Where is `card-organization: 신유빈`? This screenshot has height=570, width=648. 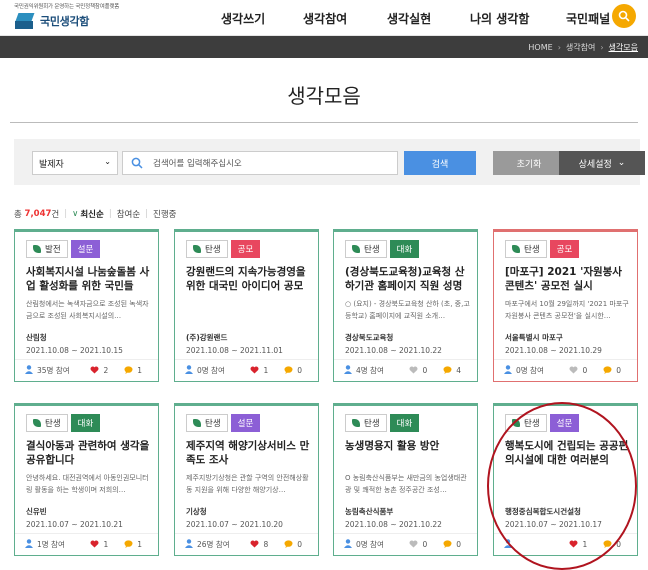 card-organization: 신유빈 is located at coordinates (36, 511).